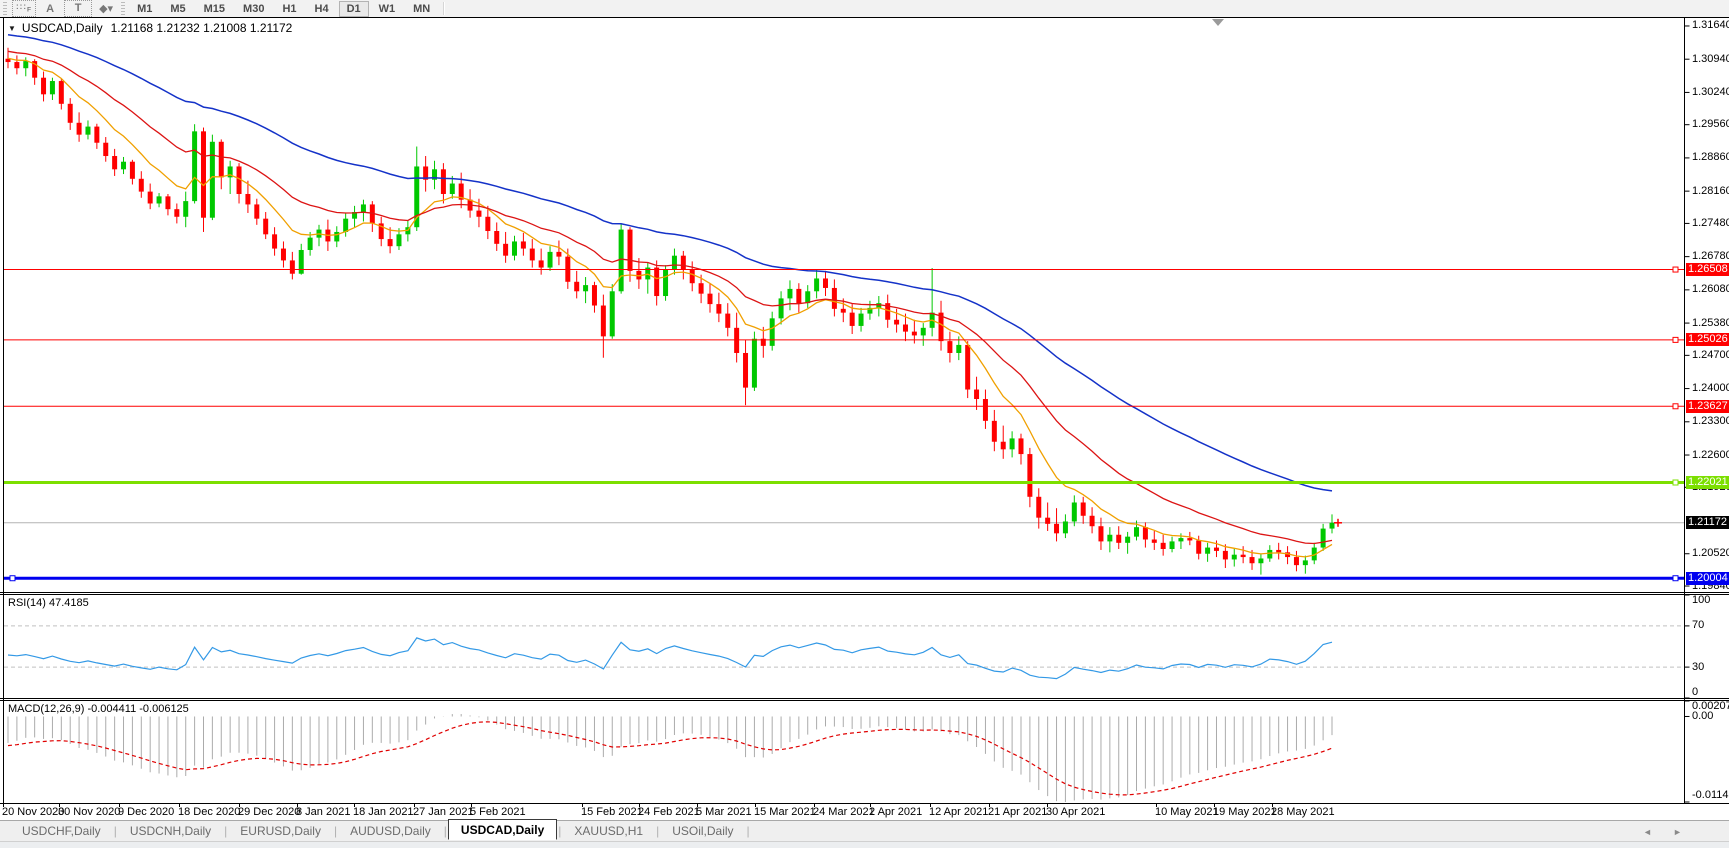 The image size is (1729, 848). What do you see at coordinates (98, 709) in the screenshot?
I see `macd-indicator-label: MACD(12,26,9) -0.004411 -0.006125` at bounding box center [98, 709].